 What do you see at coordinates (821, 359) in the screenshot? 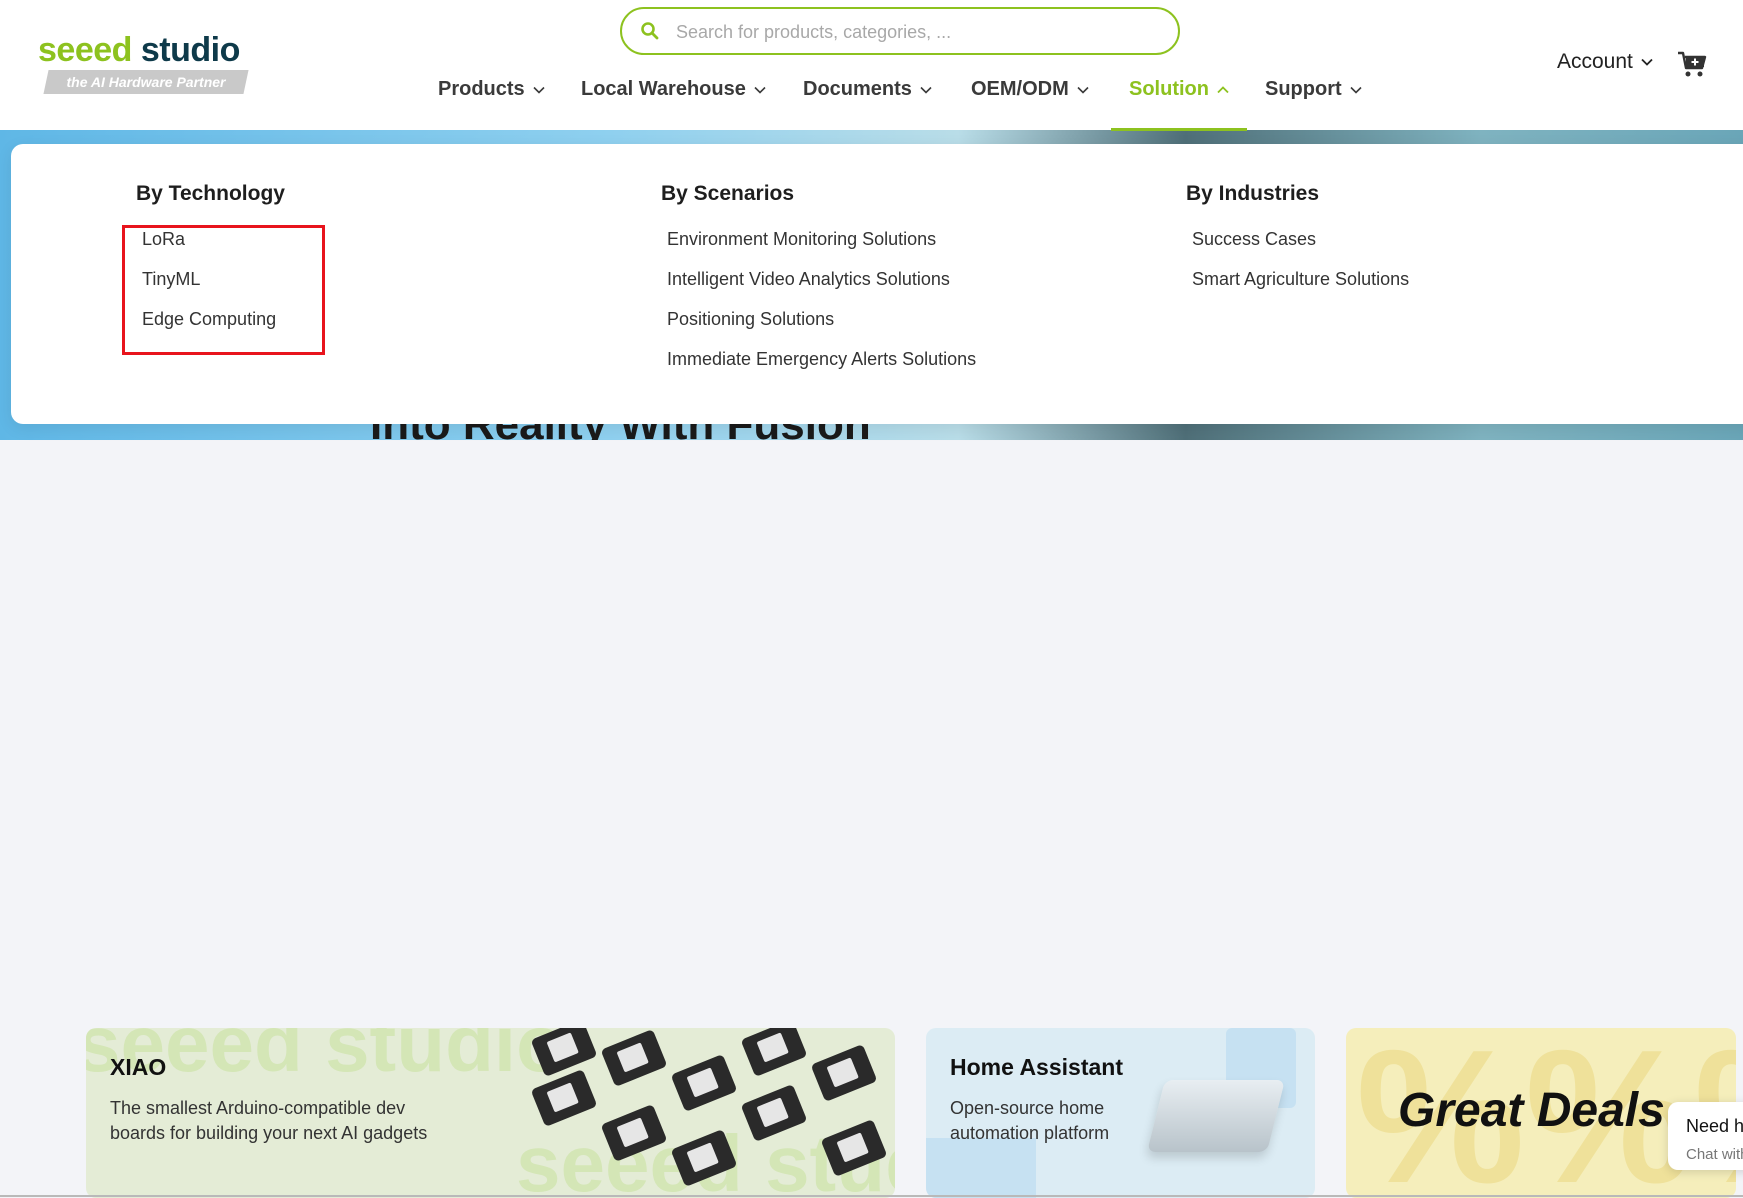
I see `menu-link-emergency-alerts: Immediate Emergency Alerts Solutions` at bounding box center [821, 359].